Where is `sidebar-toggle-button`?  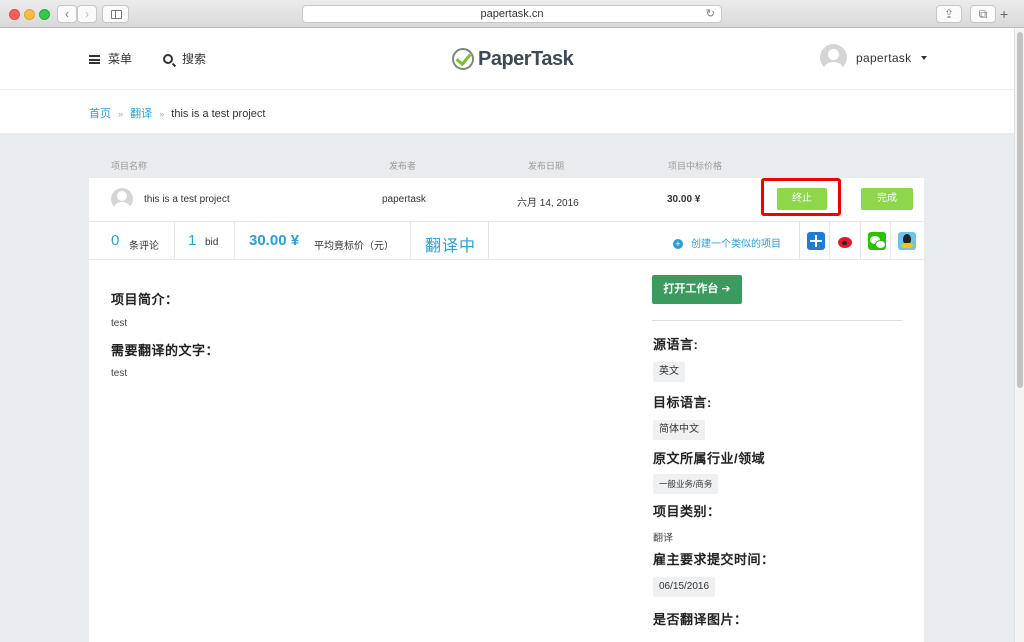
sidebar-toggle-button is located at coordinates (115, 14).